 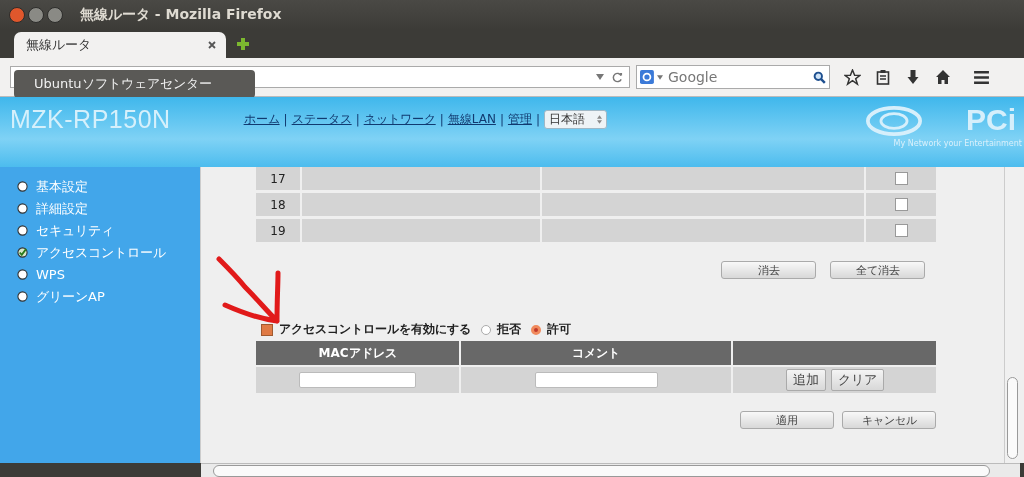 I want to click on radio-option: 許可, so click(x=551, y=329).